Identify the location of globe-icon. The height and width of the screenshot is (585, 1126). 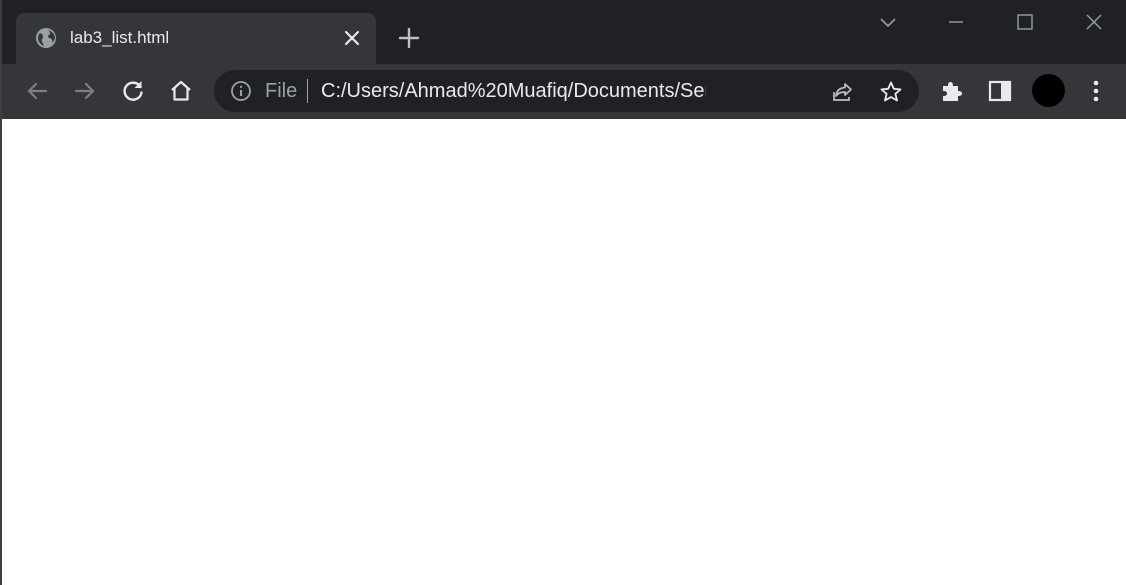
(46, 38).